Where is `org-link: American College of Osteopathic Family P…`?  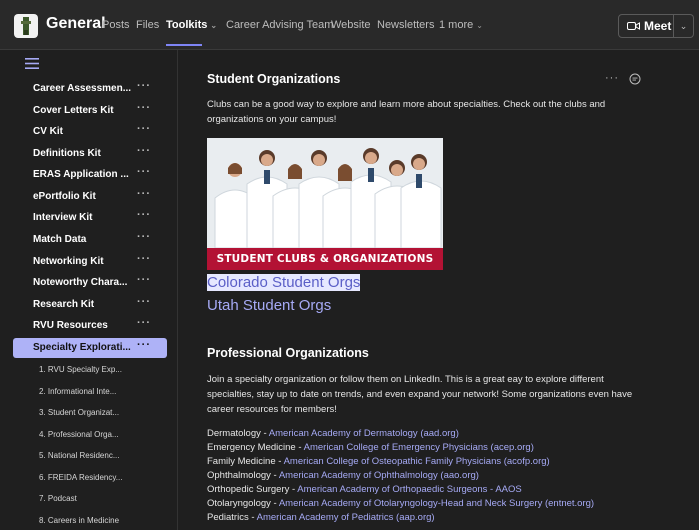 org-link: American College of Osteopathic Family P… is located at coordinates (417, 461).